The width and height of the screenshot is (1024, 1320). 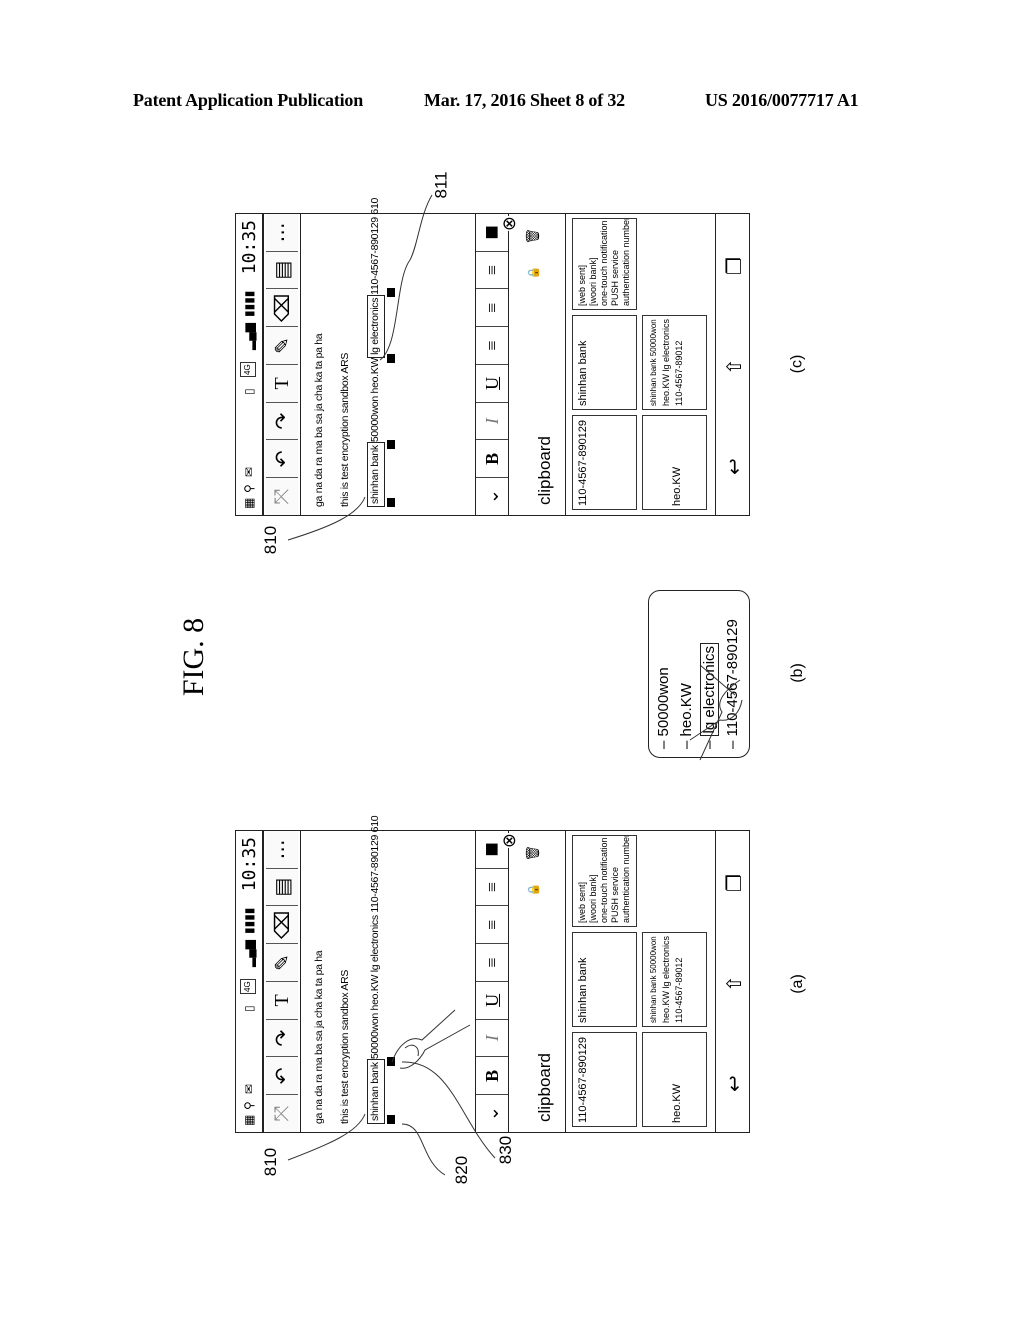 What do you see at coordinates (663, 702) in the screenshot?
I see `item-text: 50000won` at bounding box center [663, 702].